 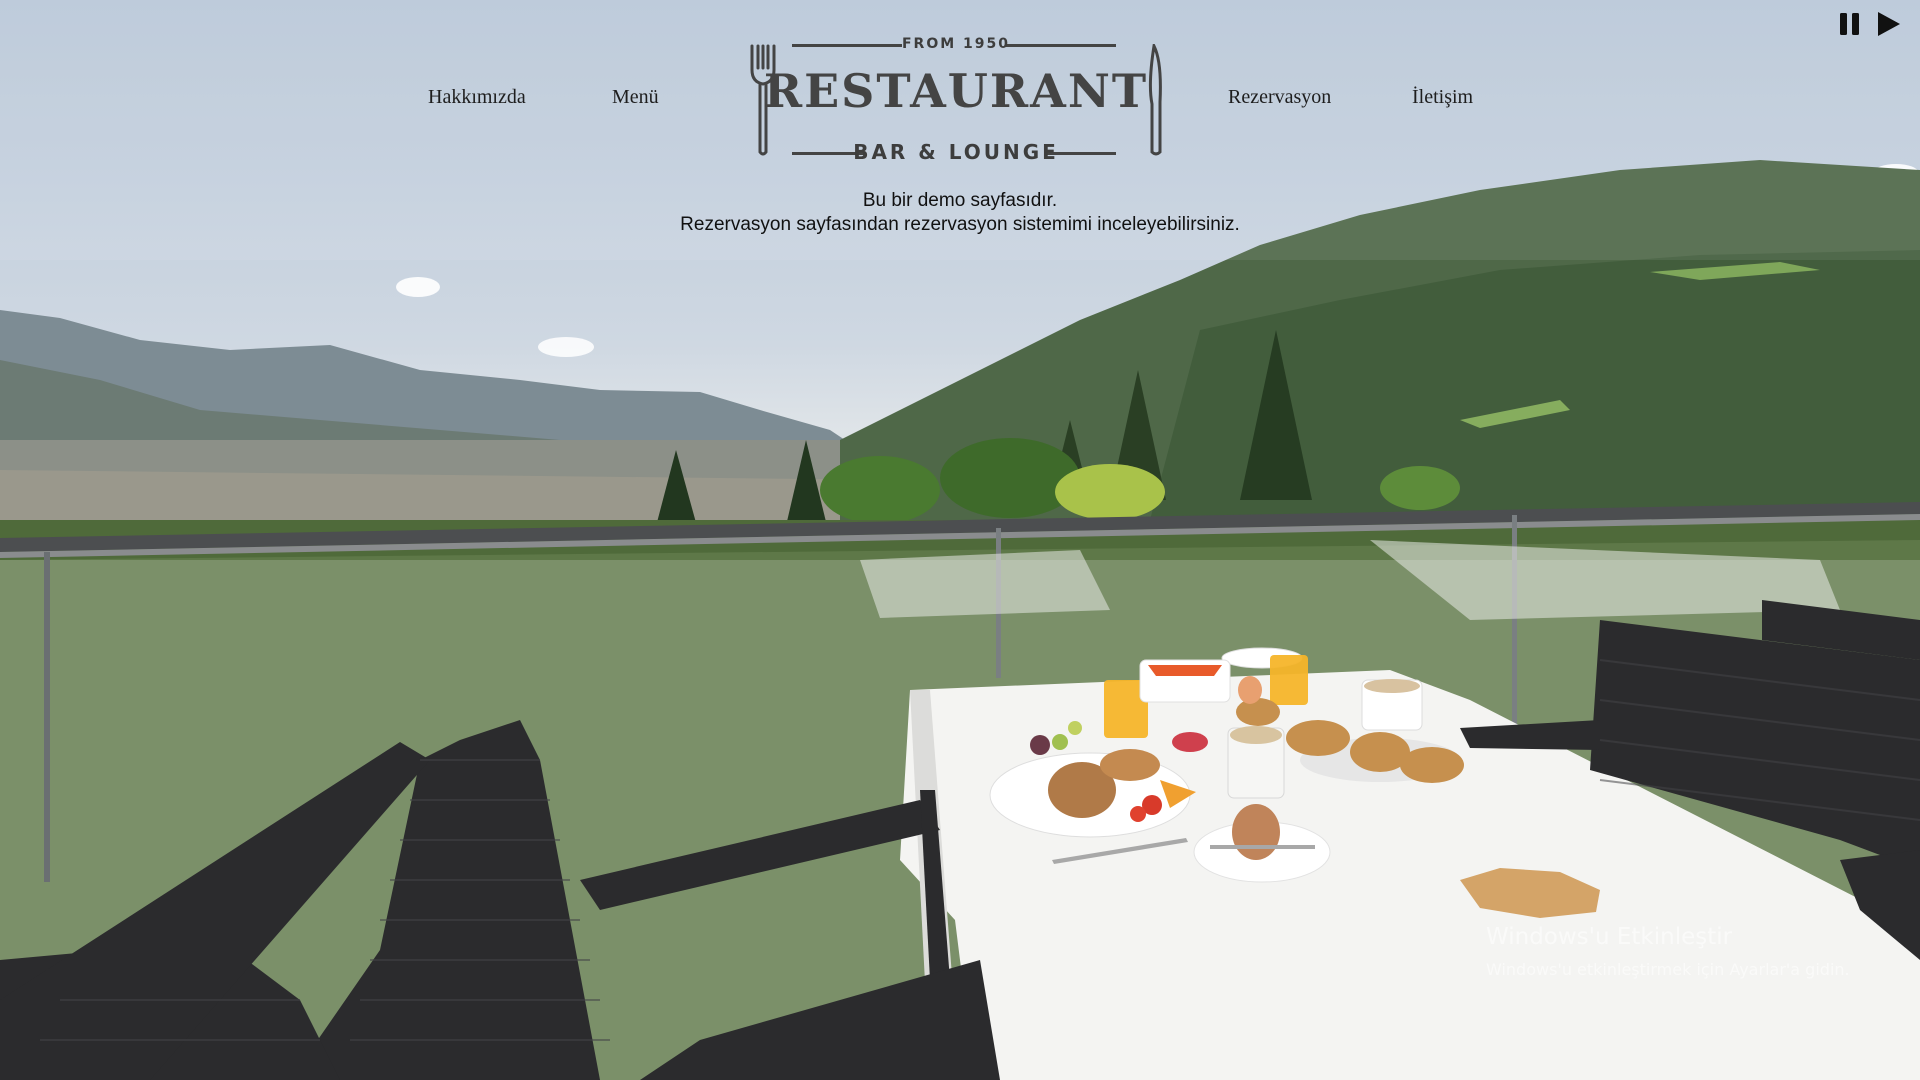 I want to click on nav-link-reservation: Rezervasyon, so click(x=1279, y=97).